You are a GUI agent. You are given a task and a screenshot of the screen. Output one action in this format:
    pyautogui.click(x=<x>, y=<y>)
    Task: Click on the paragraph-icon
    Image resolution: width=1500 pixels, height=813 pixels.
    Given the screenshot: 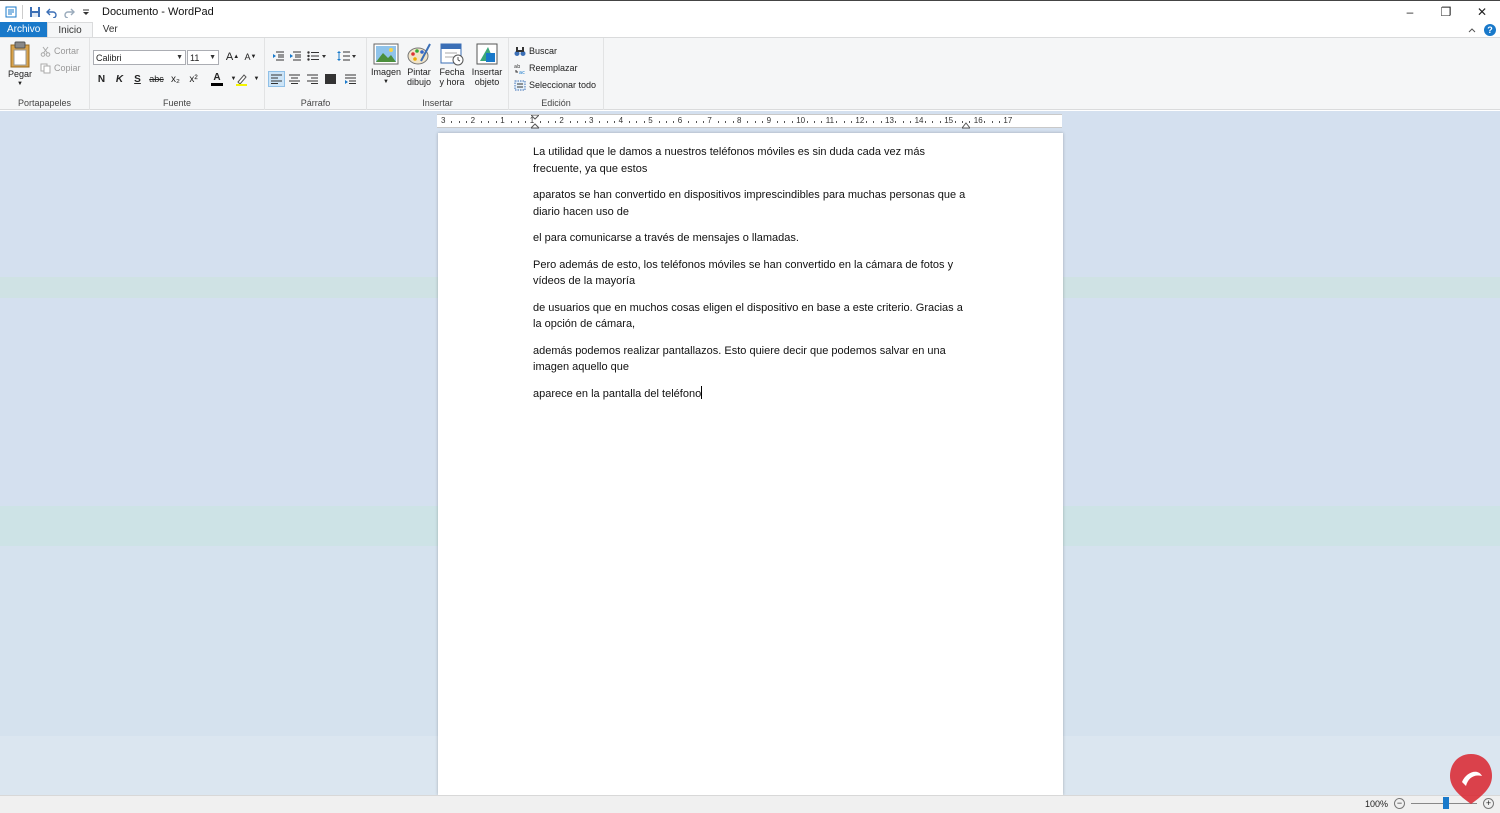 What is the action you would take?
    pyautogui.click(x=350, y=79)
    